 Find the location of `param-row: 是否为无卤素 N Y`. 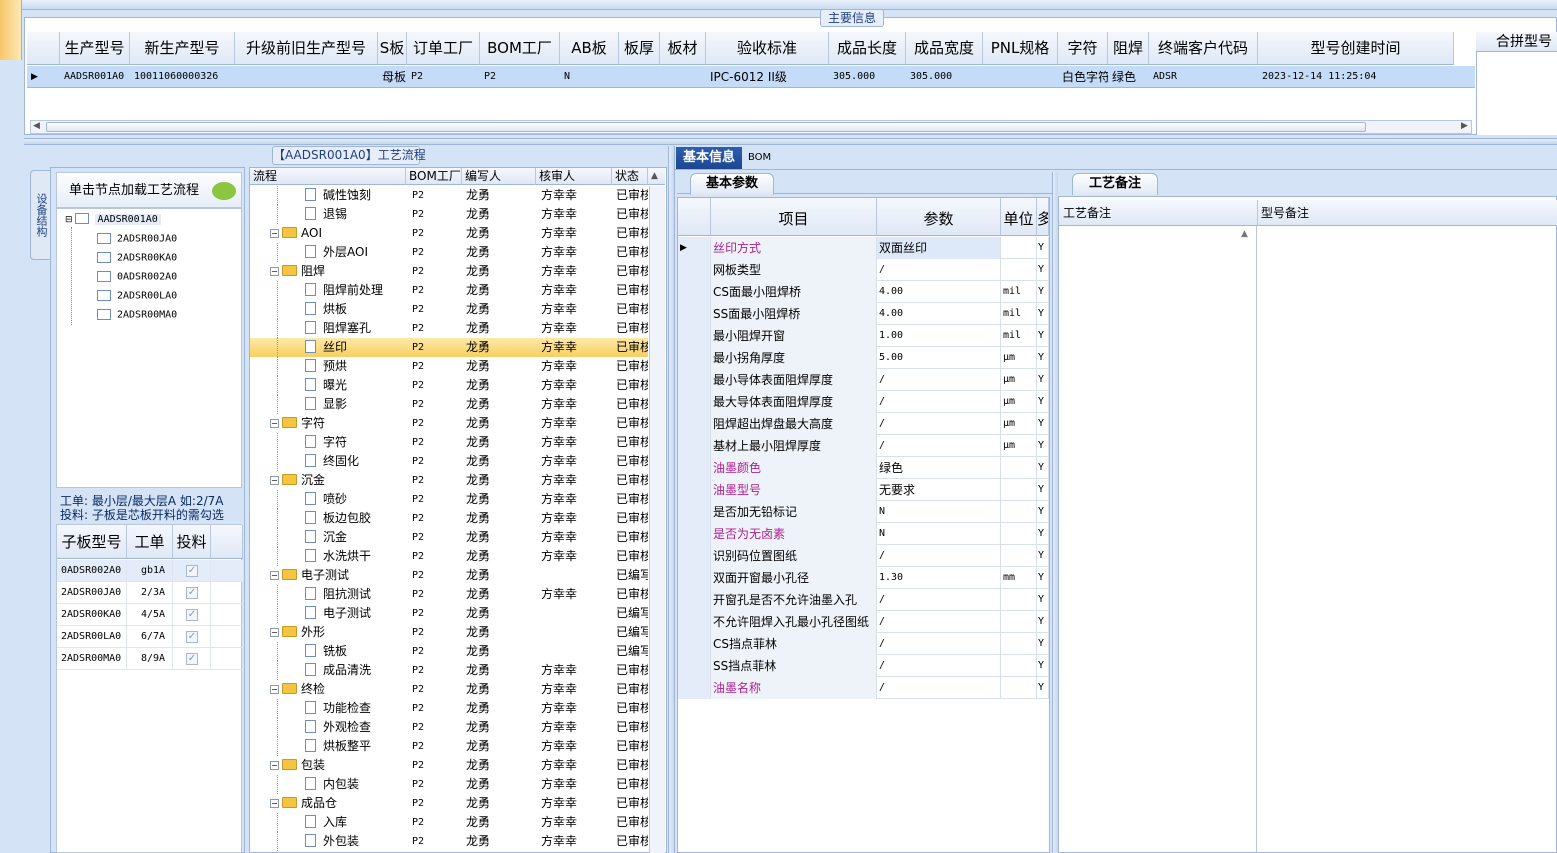

param-row: 是否为无卤素 N Y is located at coordinates (863, 534).